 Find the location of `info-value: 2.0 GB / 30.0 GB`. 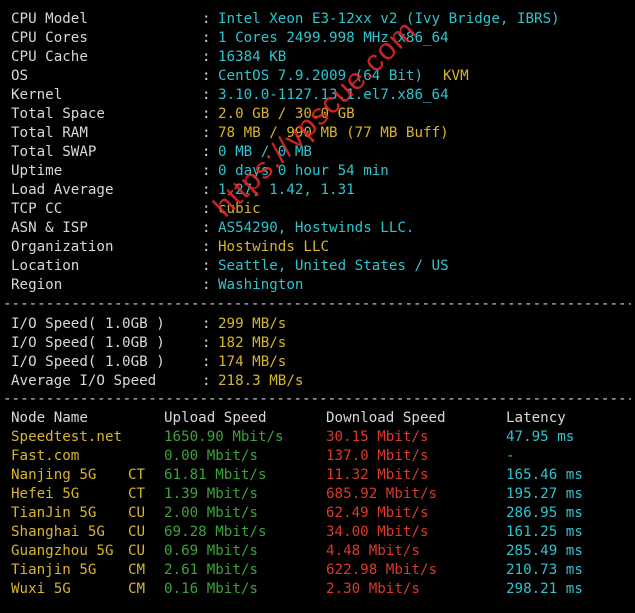

info-value: 2.0 GB / 30.0 GB is located at coordinates (286, 114).